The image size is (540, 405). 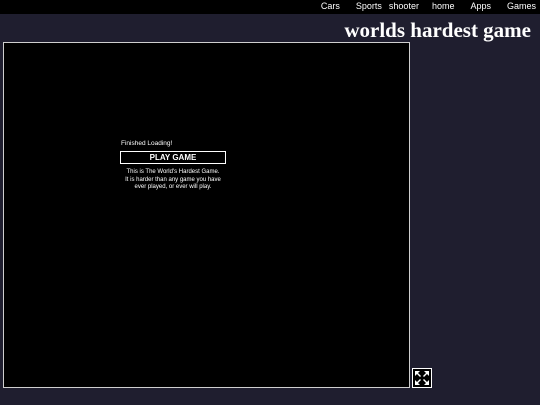 What do you see at coordinates (147, 143) in the screenshot?
I see `loading-status: Finished Loading!` at bounding box center [147, 143].